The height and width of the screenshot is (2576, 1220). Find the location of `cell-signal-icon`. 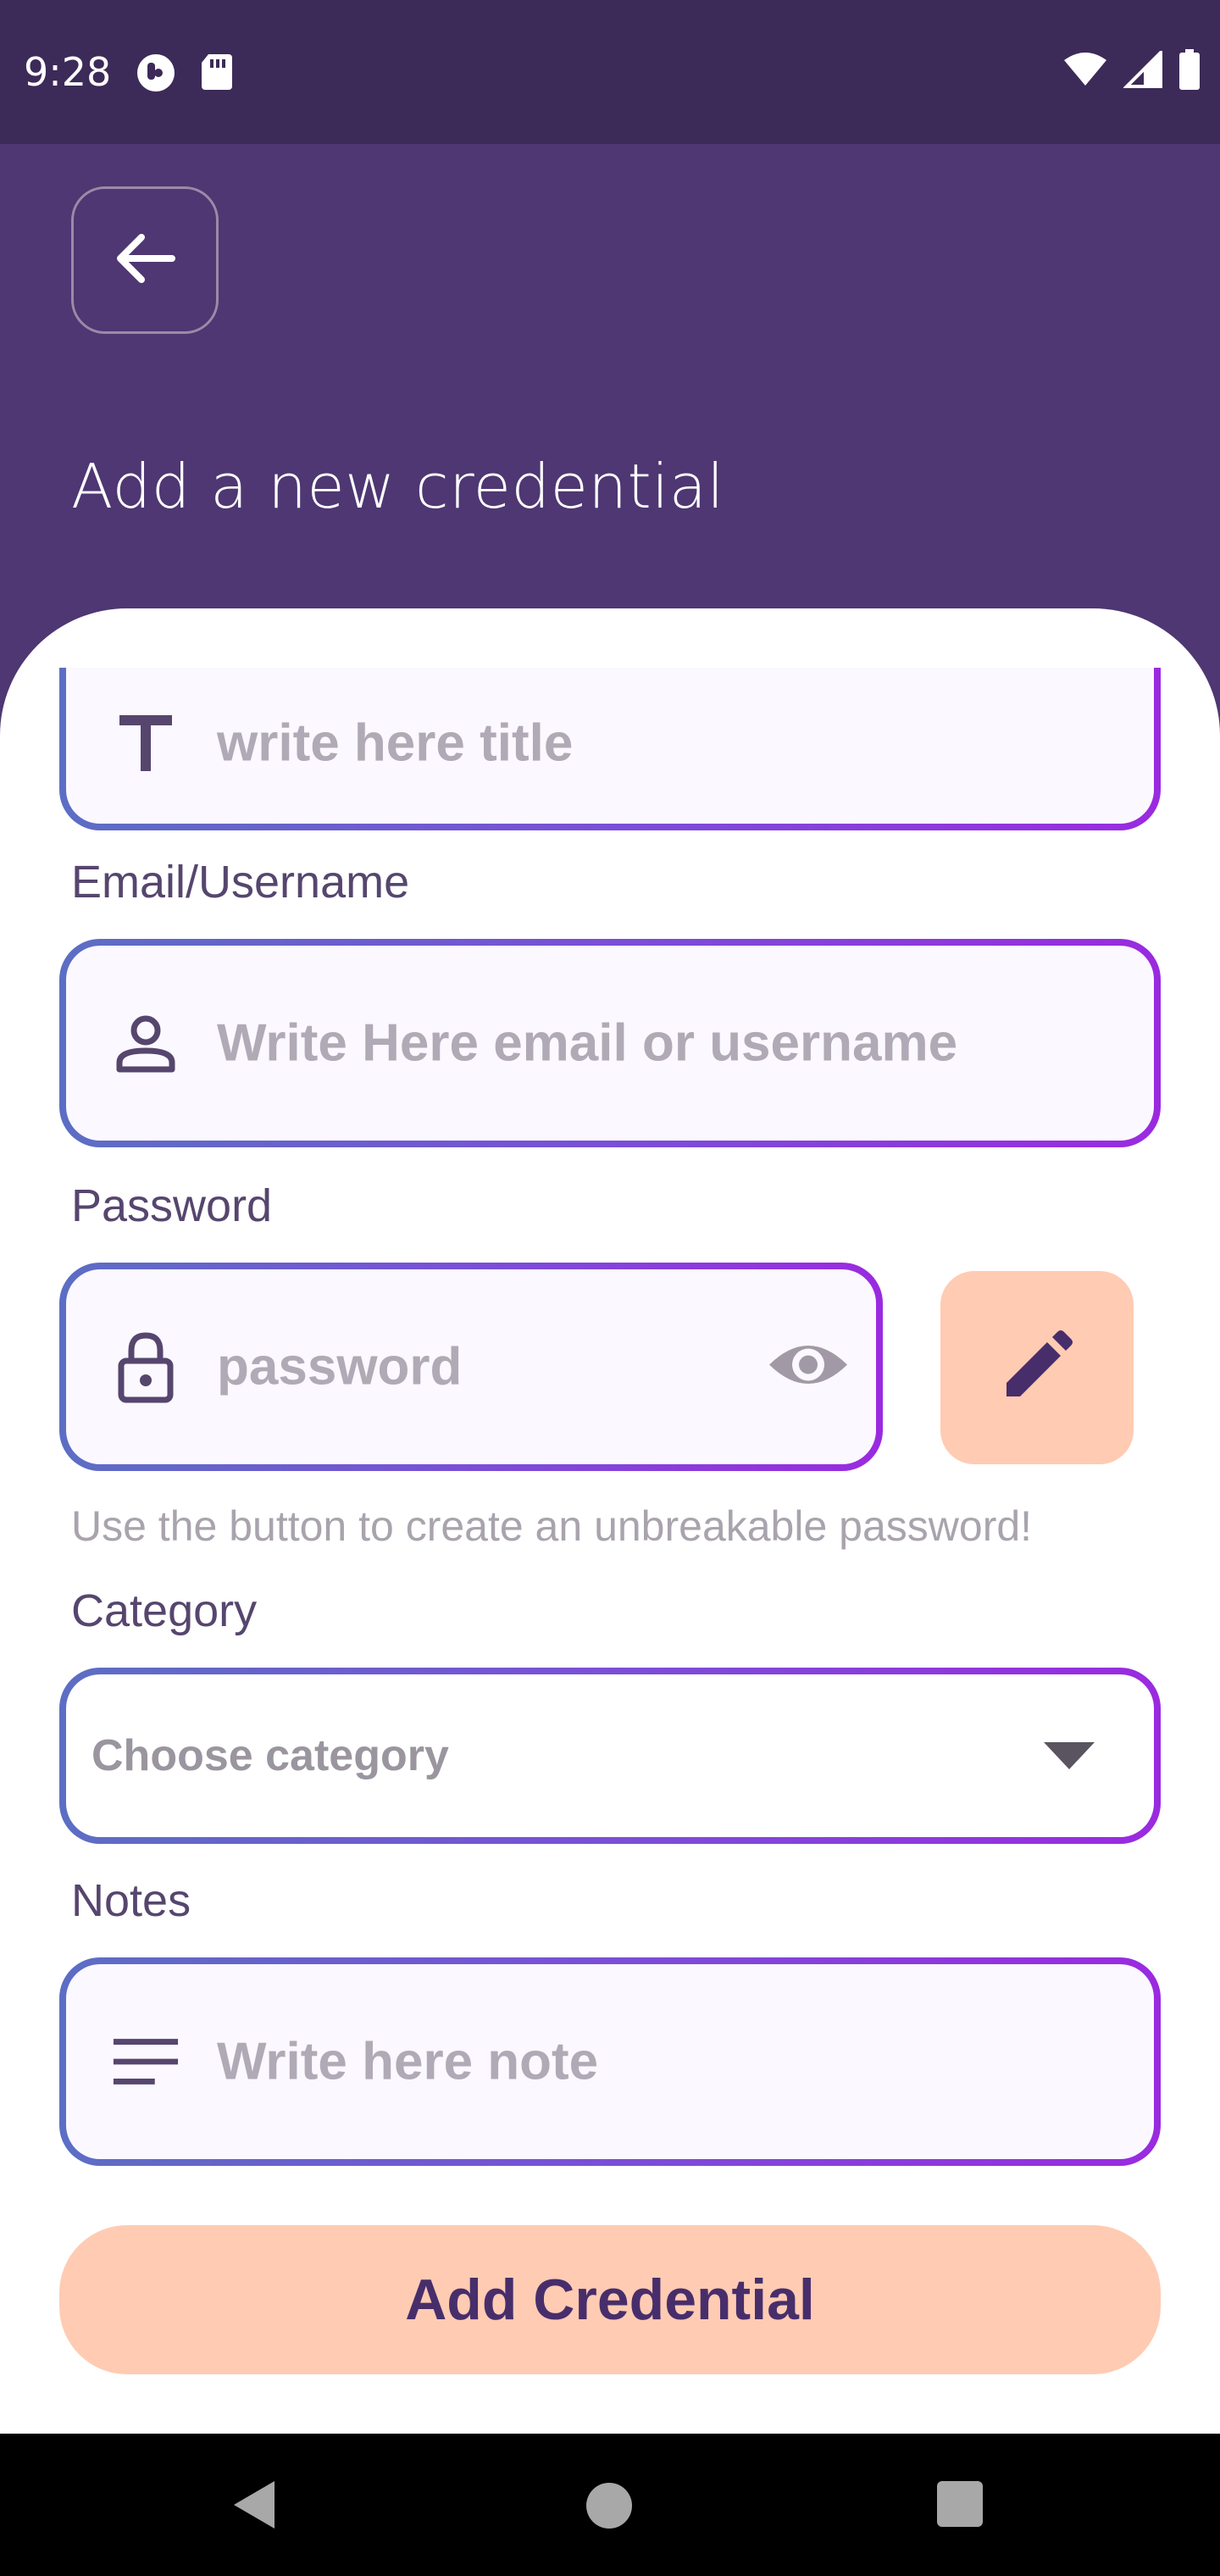

cell-signal-icon is located at coordinates (1142, 70).